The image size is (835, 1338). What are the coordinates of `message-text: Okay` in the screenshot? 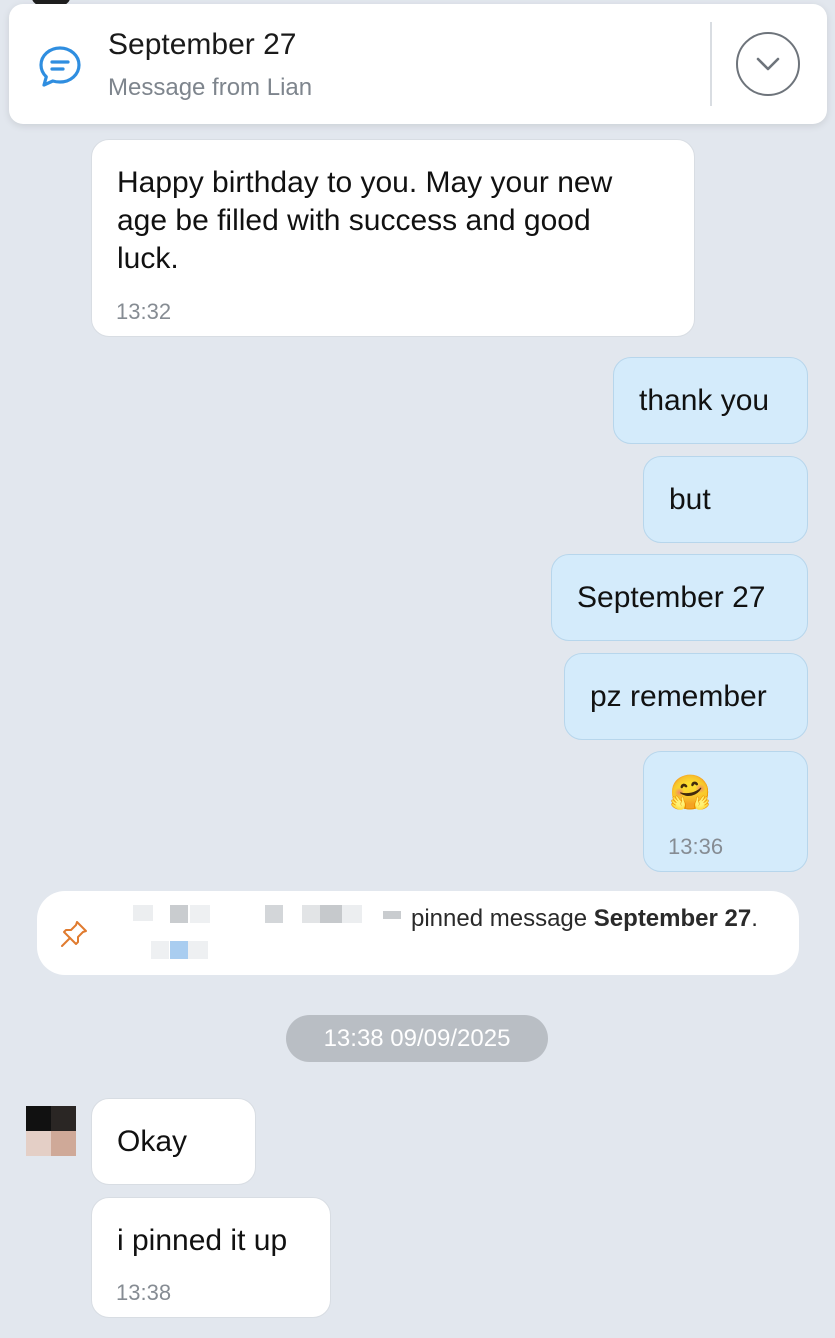 It's located at (152, 1141).